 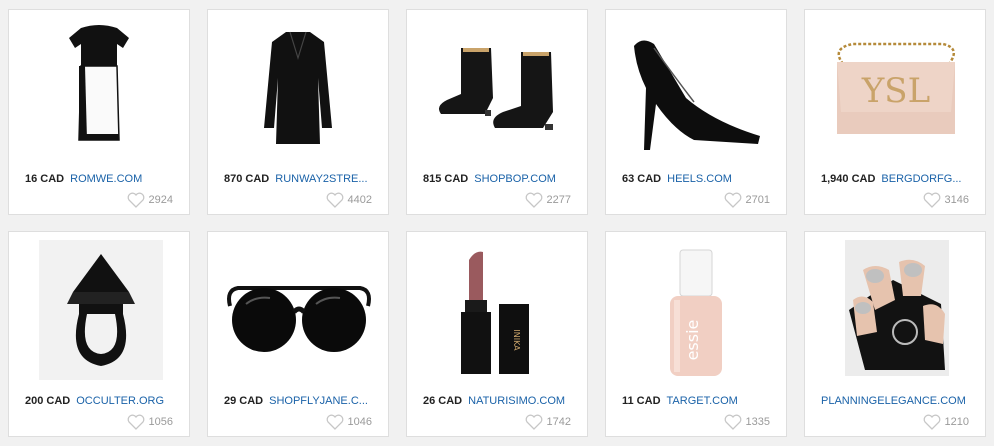 I want to click on product-card: 870 CAD RUNWAY2STRE... 4402, so click(x=298, y=112).